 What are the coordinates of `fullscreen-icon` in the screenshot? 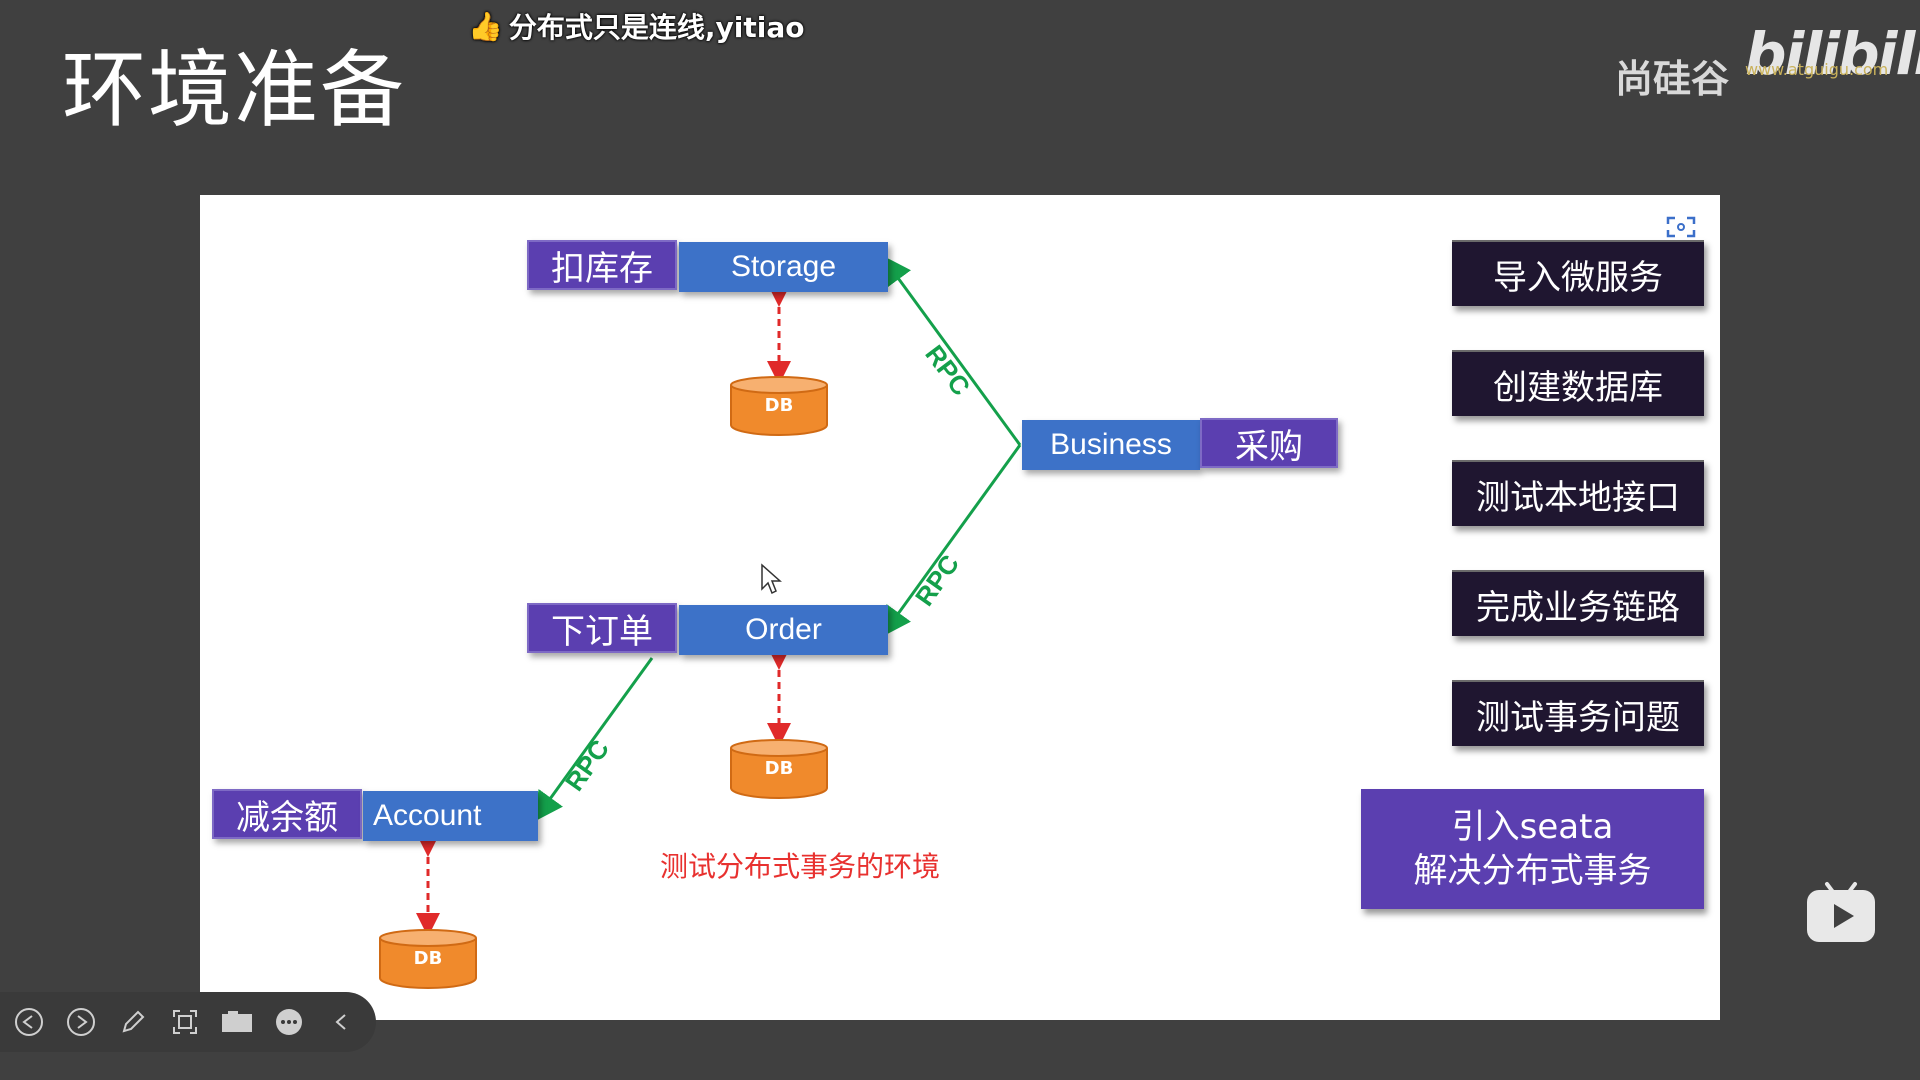 It's located at (1681, 227).